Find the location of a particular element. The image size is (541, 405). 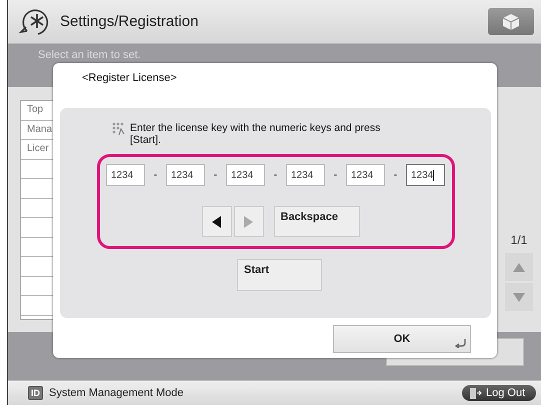

scroll-down-button is located at coordinates (519, 297).